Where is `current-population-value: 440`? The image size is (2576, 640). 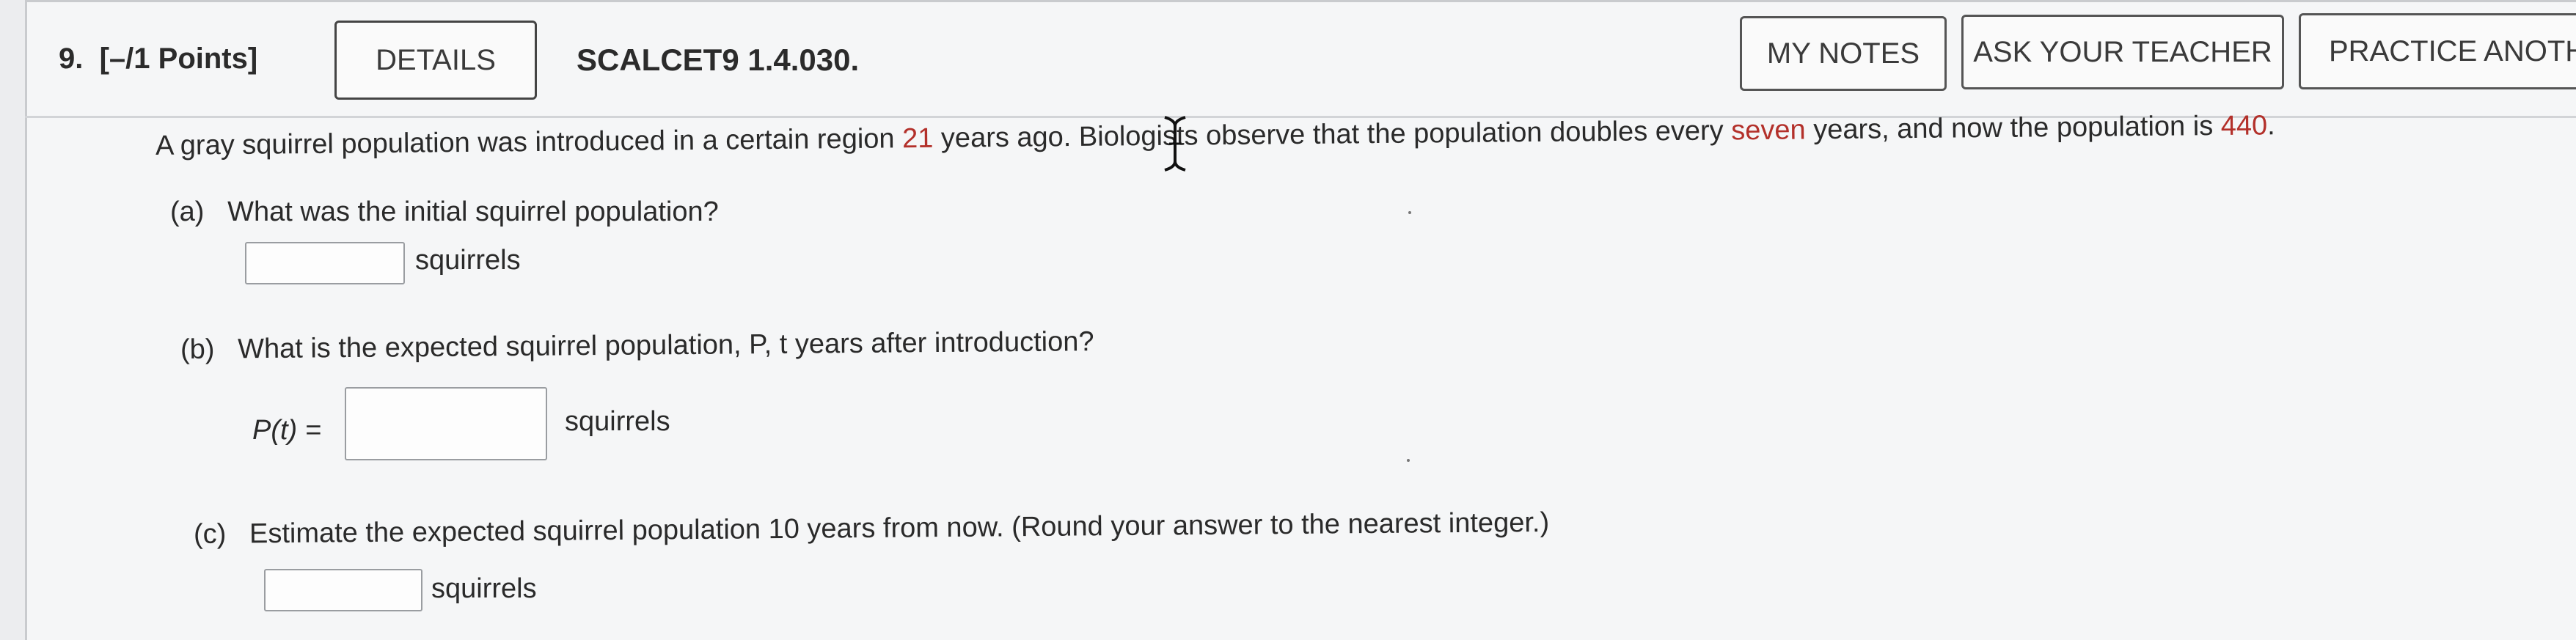
current-population-value: 440 is located at coordinates (2244, 125).